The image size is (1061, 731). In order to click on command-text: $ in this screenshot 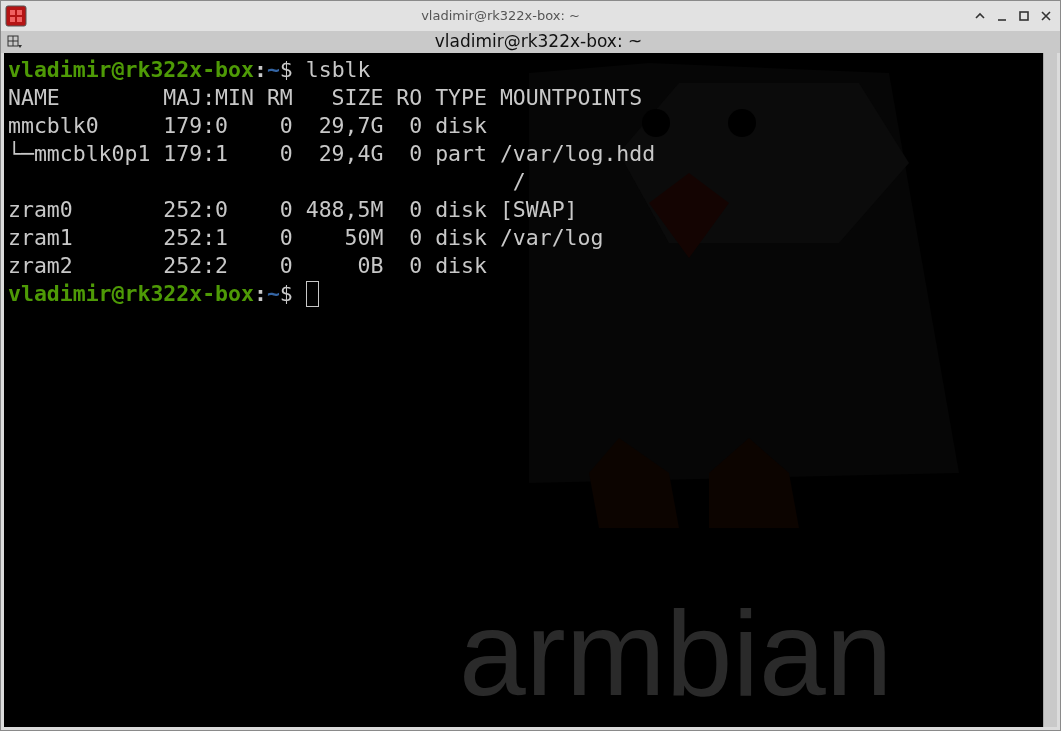, I will do `click(286, 294)`.